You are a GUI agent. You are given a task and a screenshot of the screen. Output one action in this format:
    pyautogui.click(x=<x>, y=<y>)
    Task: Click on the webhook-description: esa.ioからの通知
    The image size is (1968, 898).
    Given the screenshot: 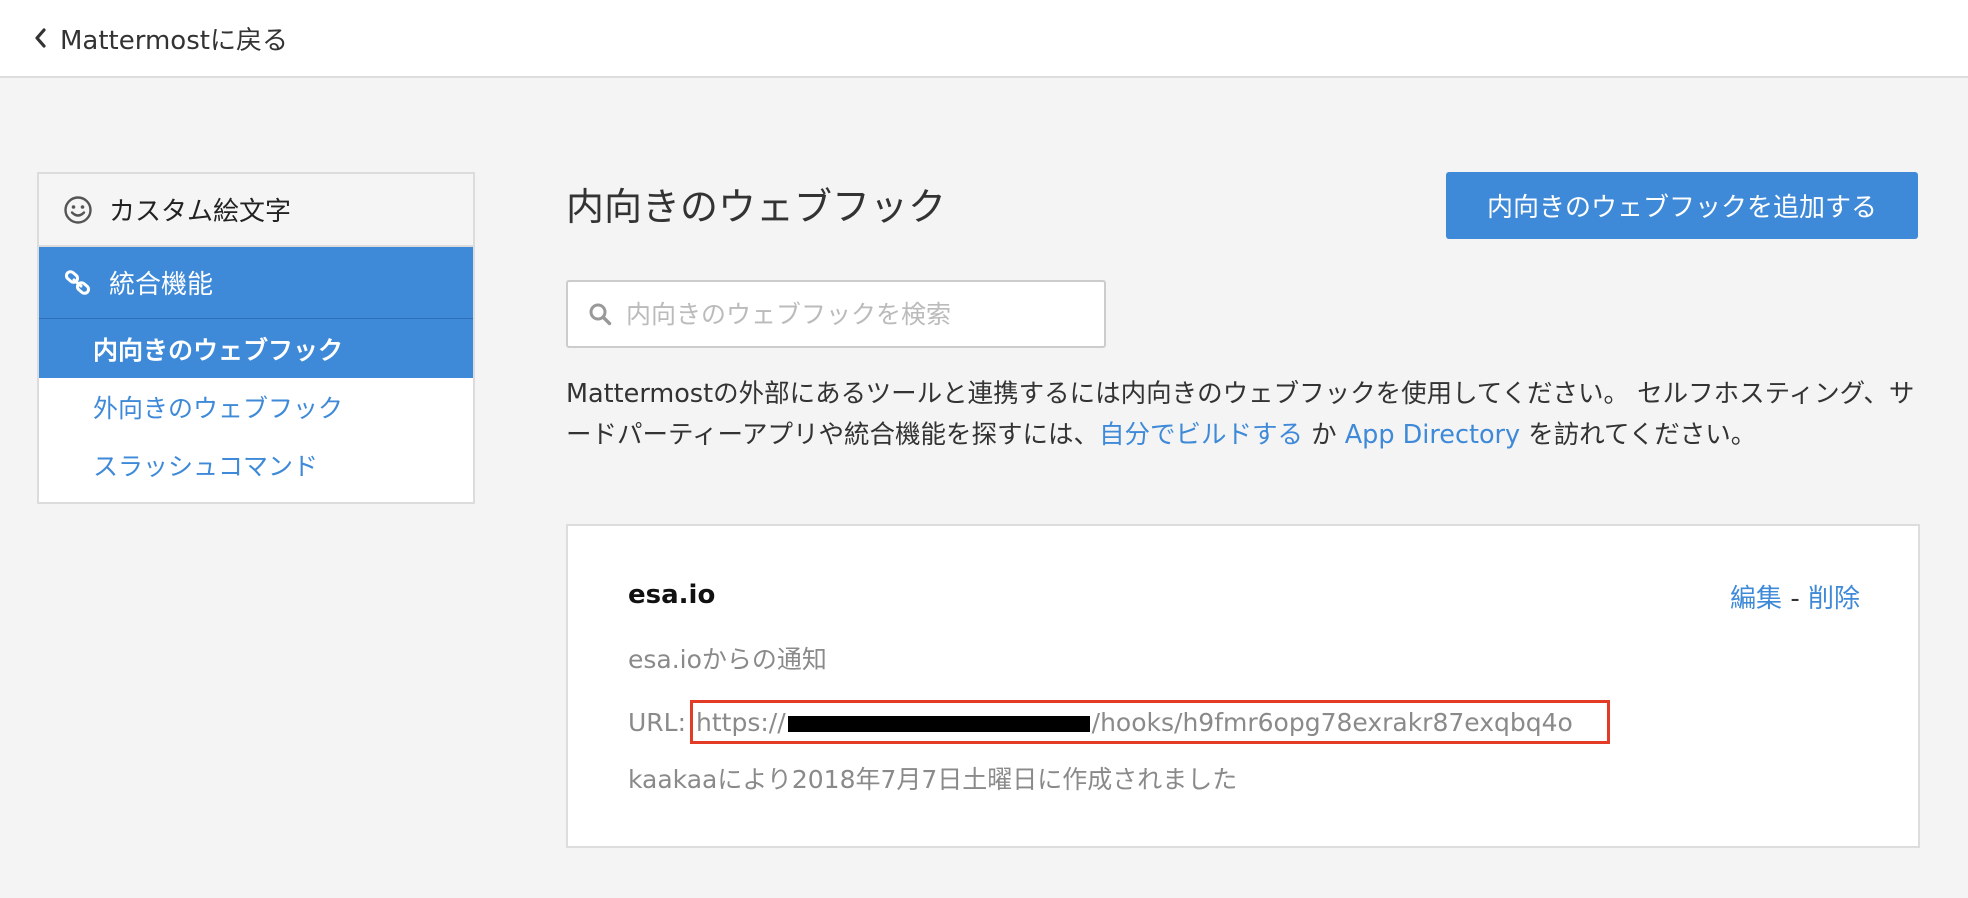 What is the action you would take?
    pyautogui.click(x=727, y=659)
    